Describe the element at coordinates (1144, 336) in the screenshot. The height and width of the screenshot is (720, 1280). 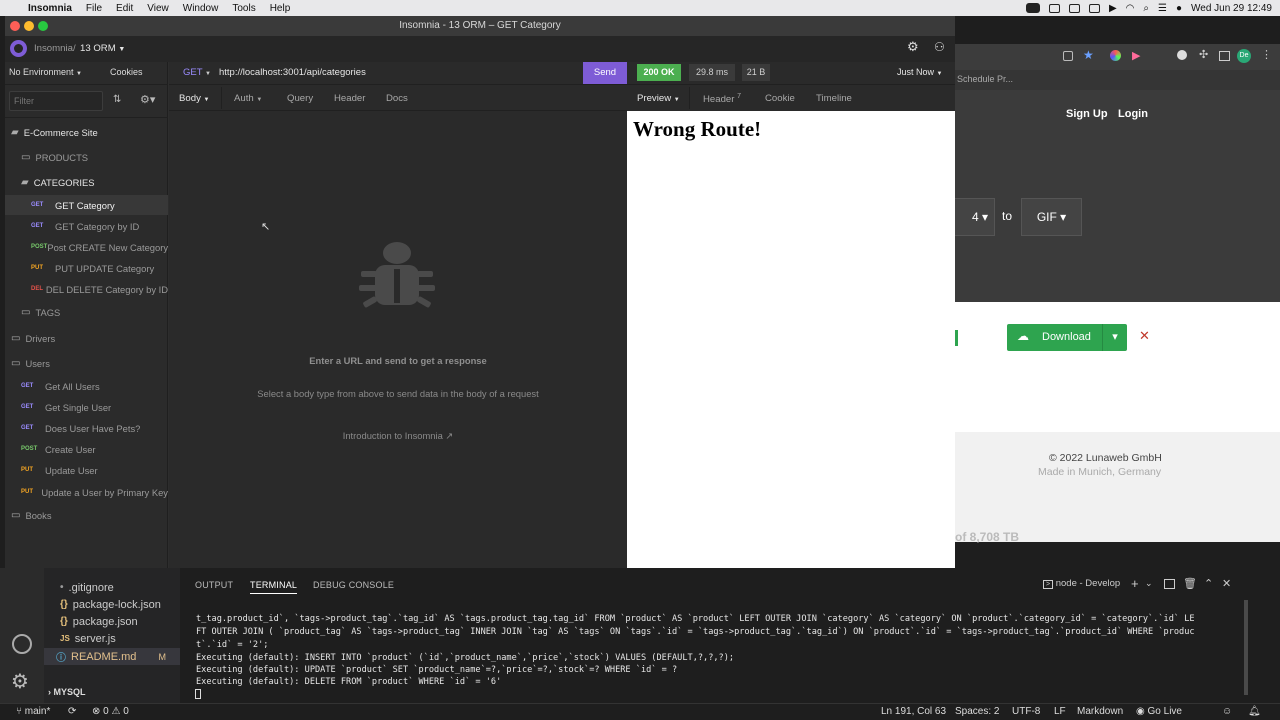
I see `remove-icon: ✕` at that location.